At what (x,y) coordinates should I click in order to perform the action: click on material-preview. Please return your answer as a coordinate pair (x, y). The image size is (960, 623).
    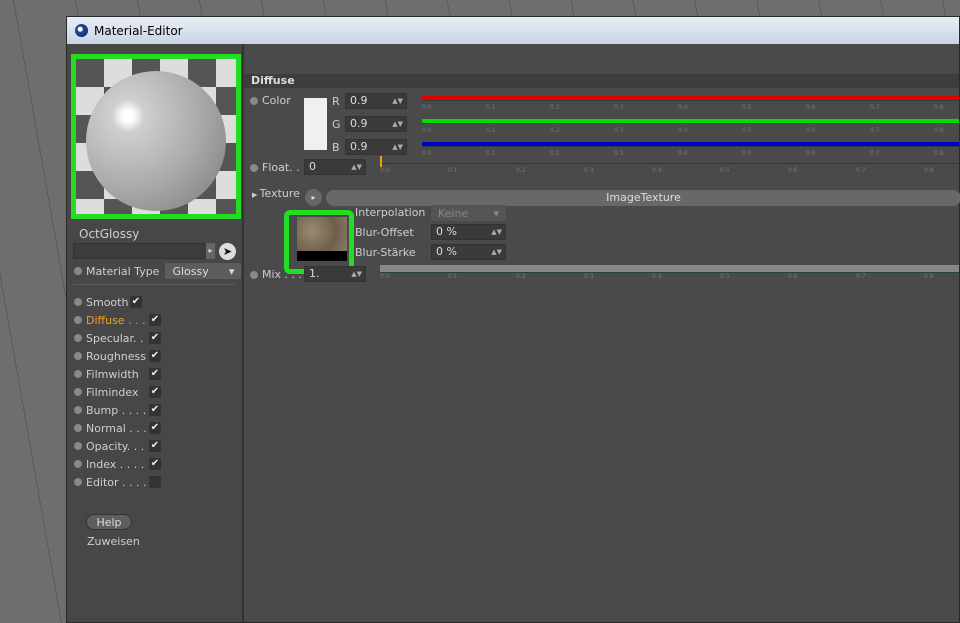
    Looking at the image, I should click on (156, 136).